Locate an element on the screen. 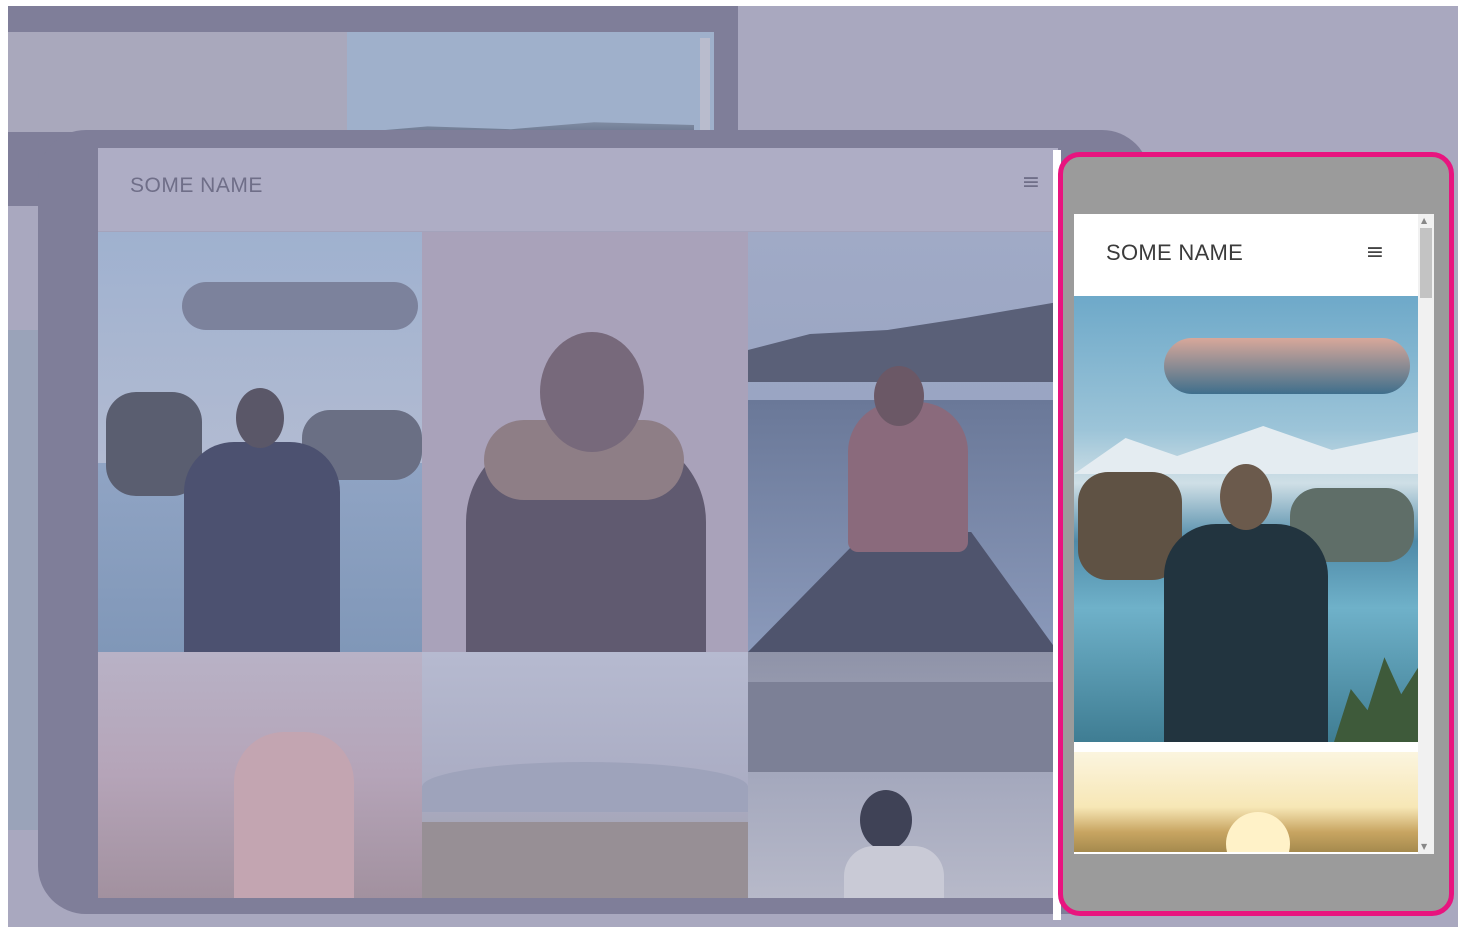 The height and width of the screenshot is (927, 1458). gallery-tile-sunset-woman is located at coordinates (260, 775).